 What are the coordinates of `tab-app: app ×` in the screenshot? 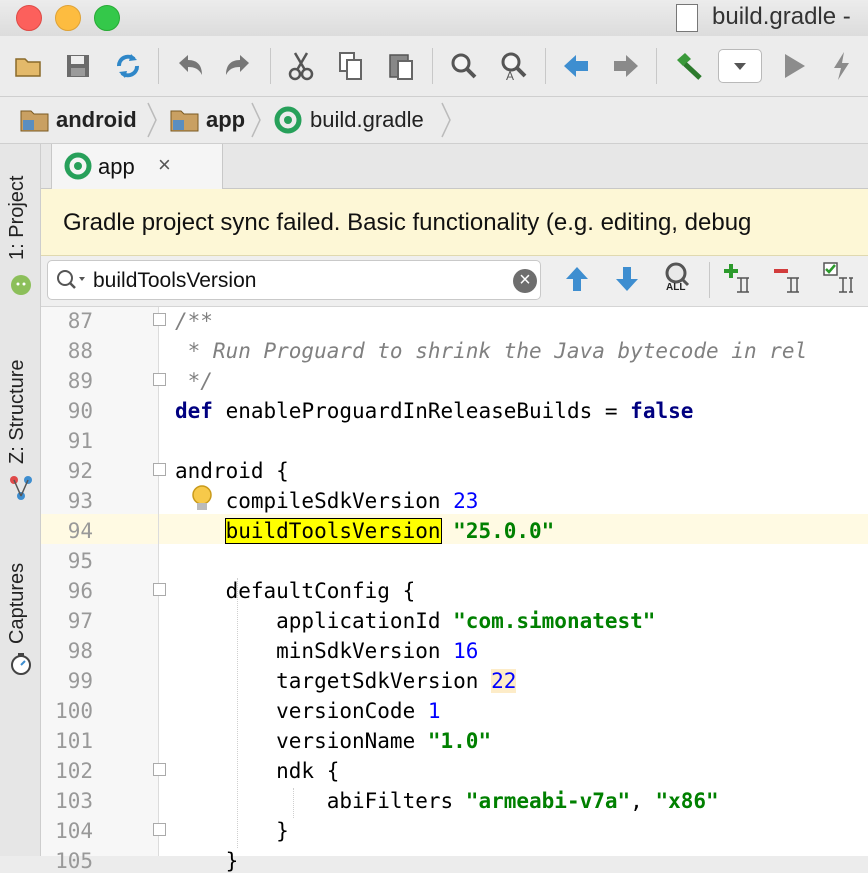 It's located at (137, 166).